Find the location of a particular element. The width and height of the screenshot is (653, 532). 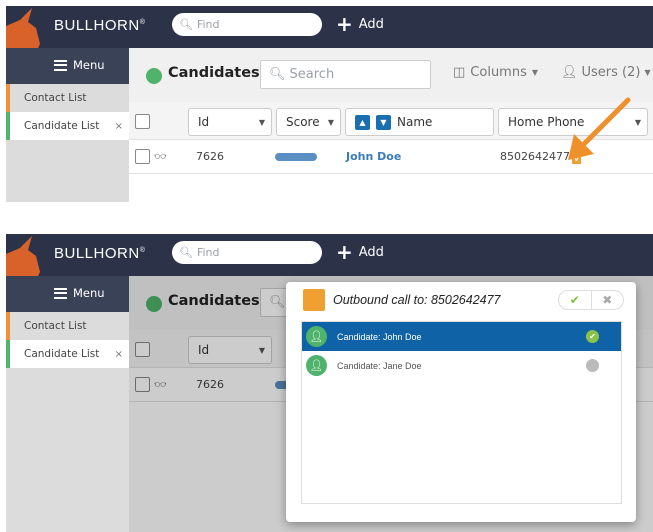

columns-dropdown: ◫ Columns ▼ is located at coordinates (495, 72).